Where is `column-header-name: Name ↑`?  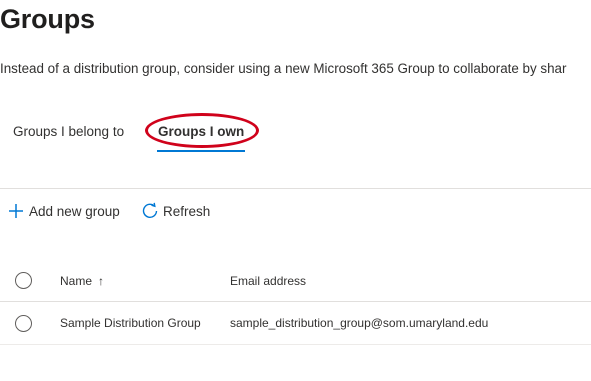 column-header-name: Name ↑ is located at coordinates (82, 281).